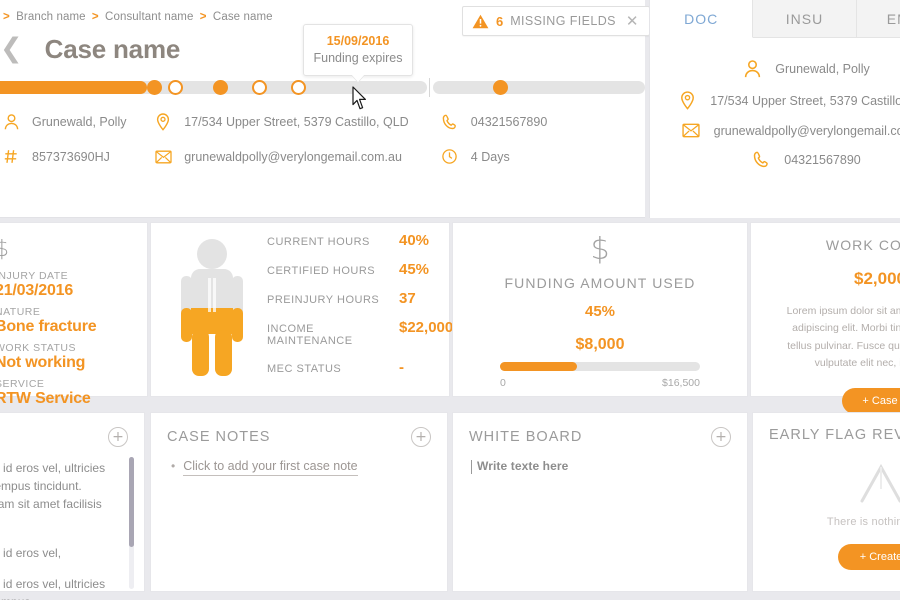 Image resolution: width=900 pixels, height=600 pixels. I want to click on milestone-progress-bar, so click(322, 87).